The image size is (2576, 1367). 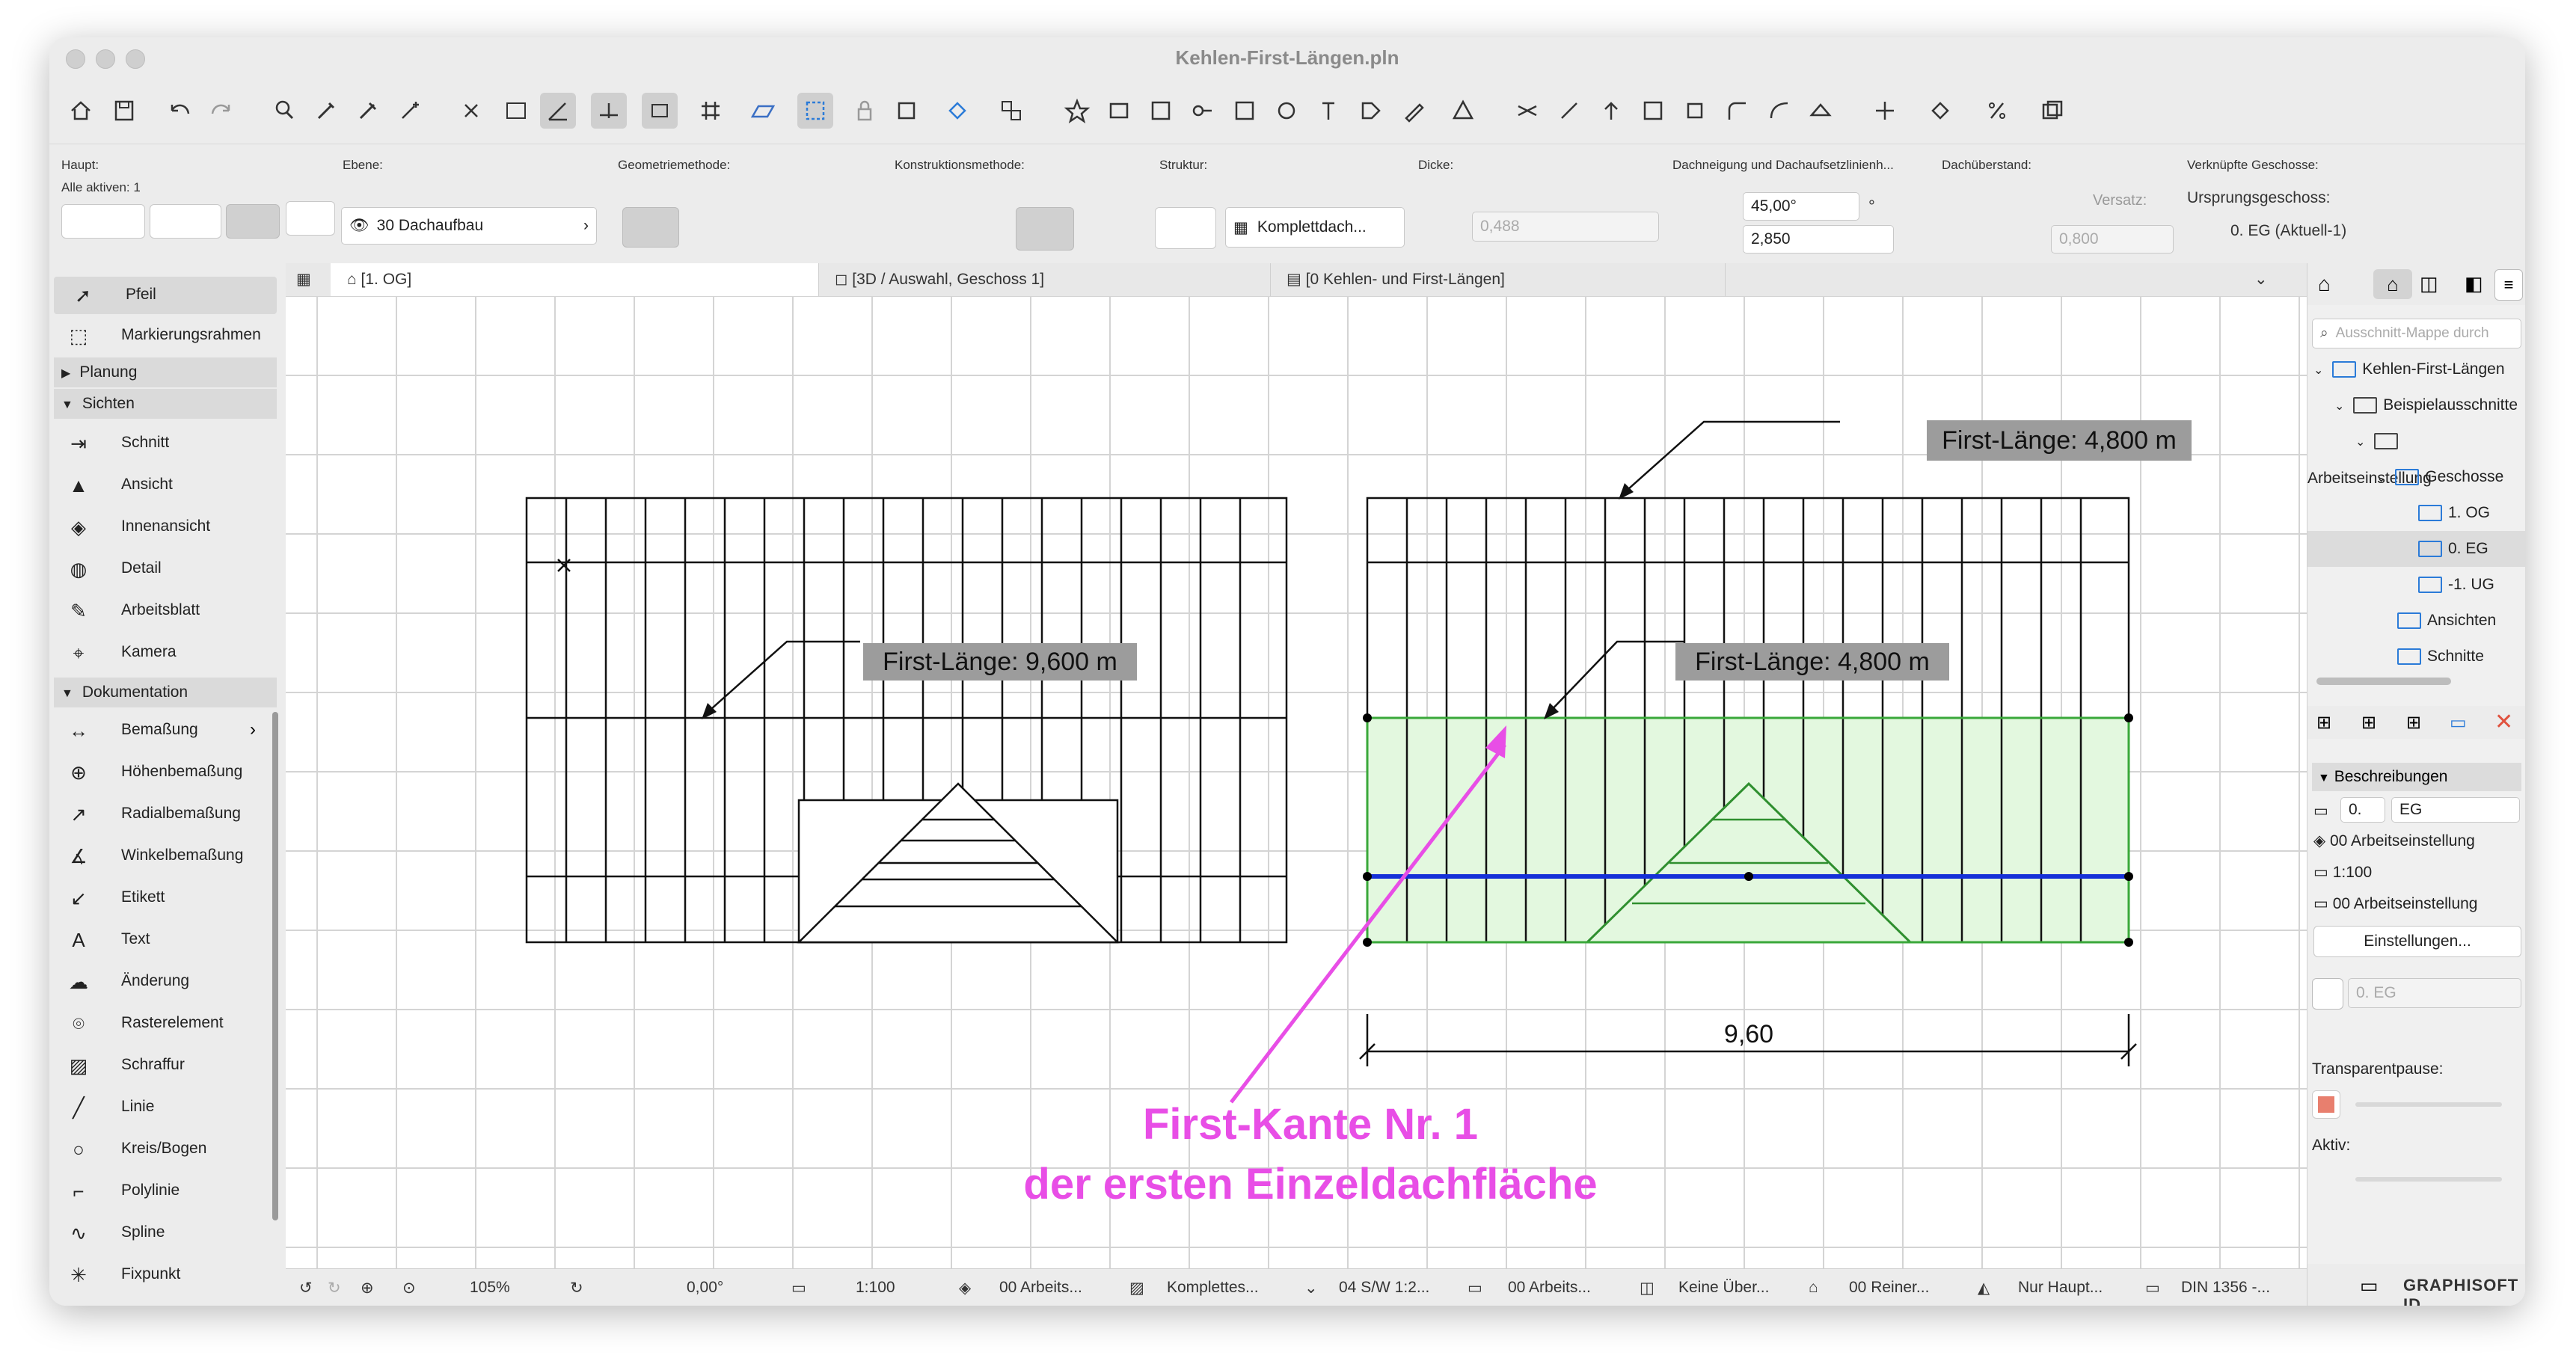 I want to click on lock-icon, so click(x=865, y=111).